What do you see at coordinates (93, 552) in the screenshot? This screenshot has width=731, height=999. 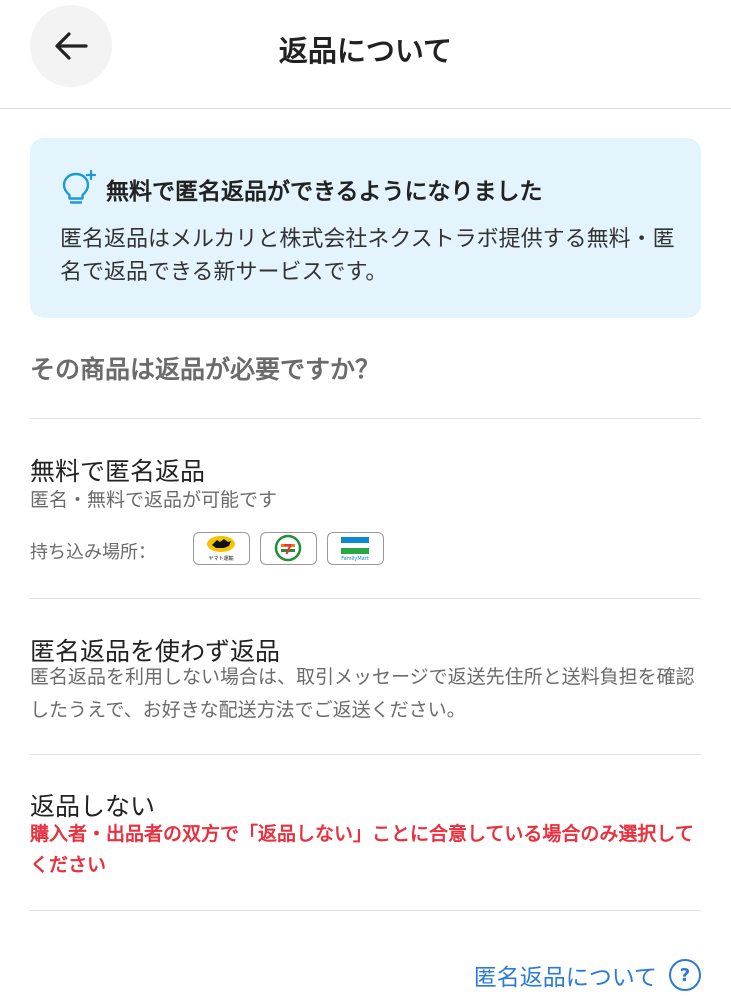 I see `stores-label: 持ち込み場所：` at bounding box center [93, 552].